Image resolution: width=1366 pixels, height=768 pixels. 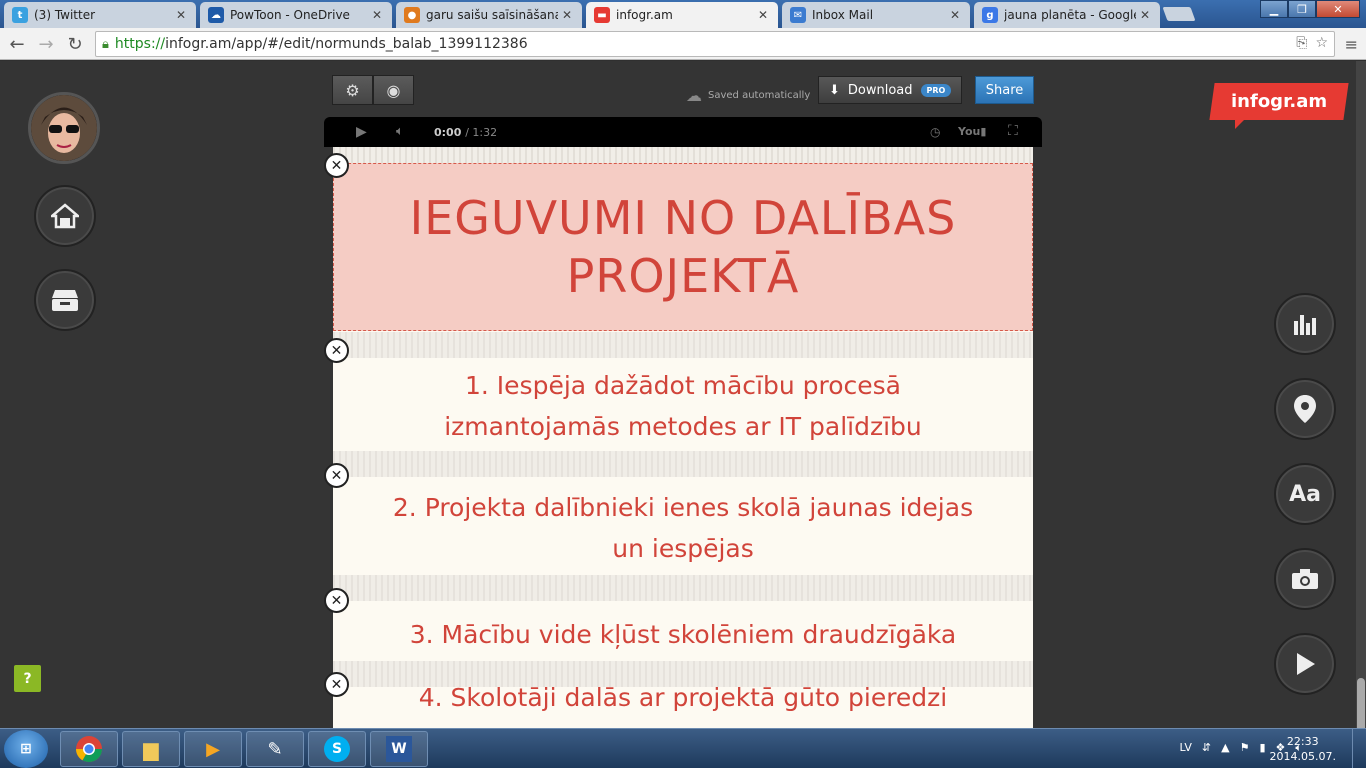 What do you see at coordinates (89, 749) in the screenshot?
I see `taskbar-chrome` at bounding box center [89, 749].